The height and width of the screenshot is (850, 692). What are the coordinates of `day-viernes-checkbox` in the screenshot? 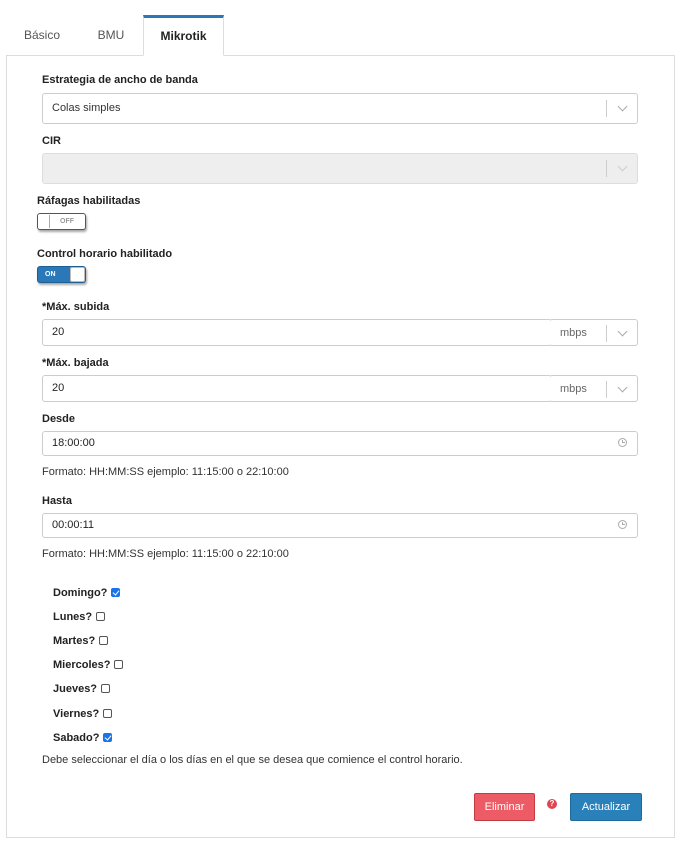 It's located at (108, 713).